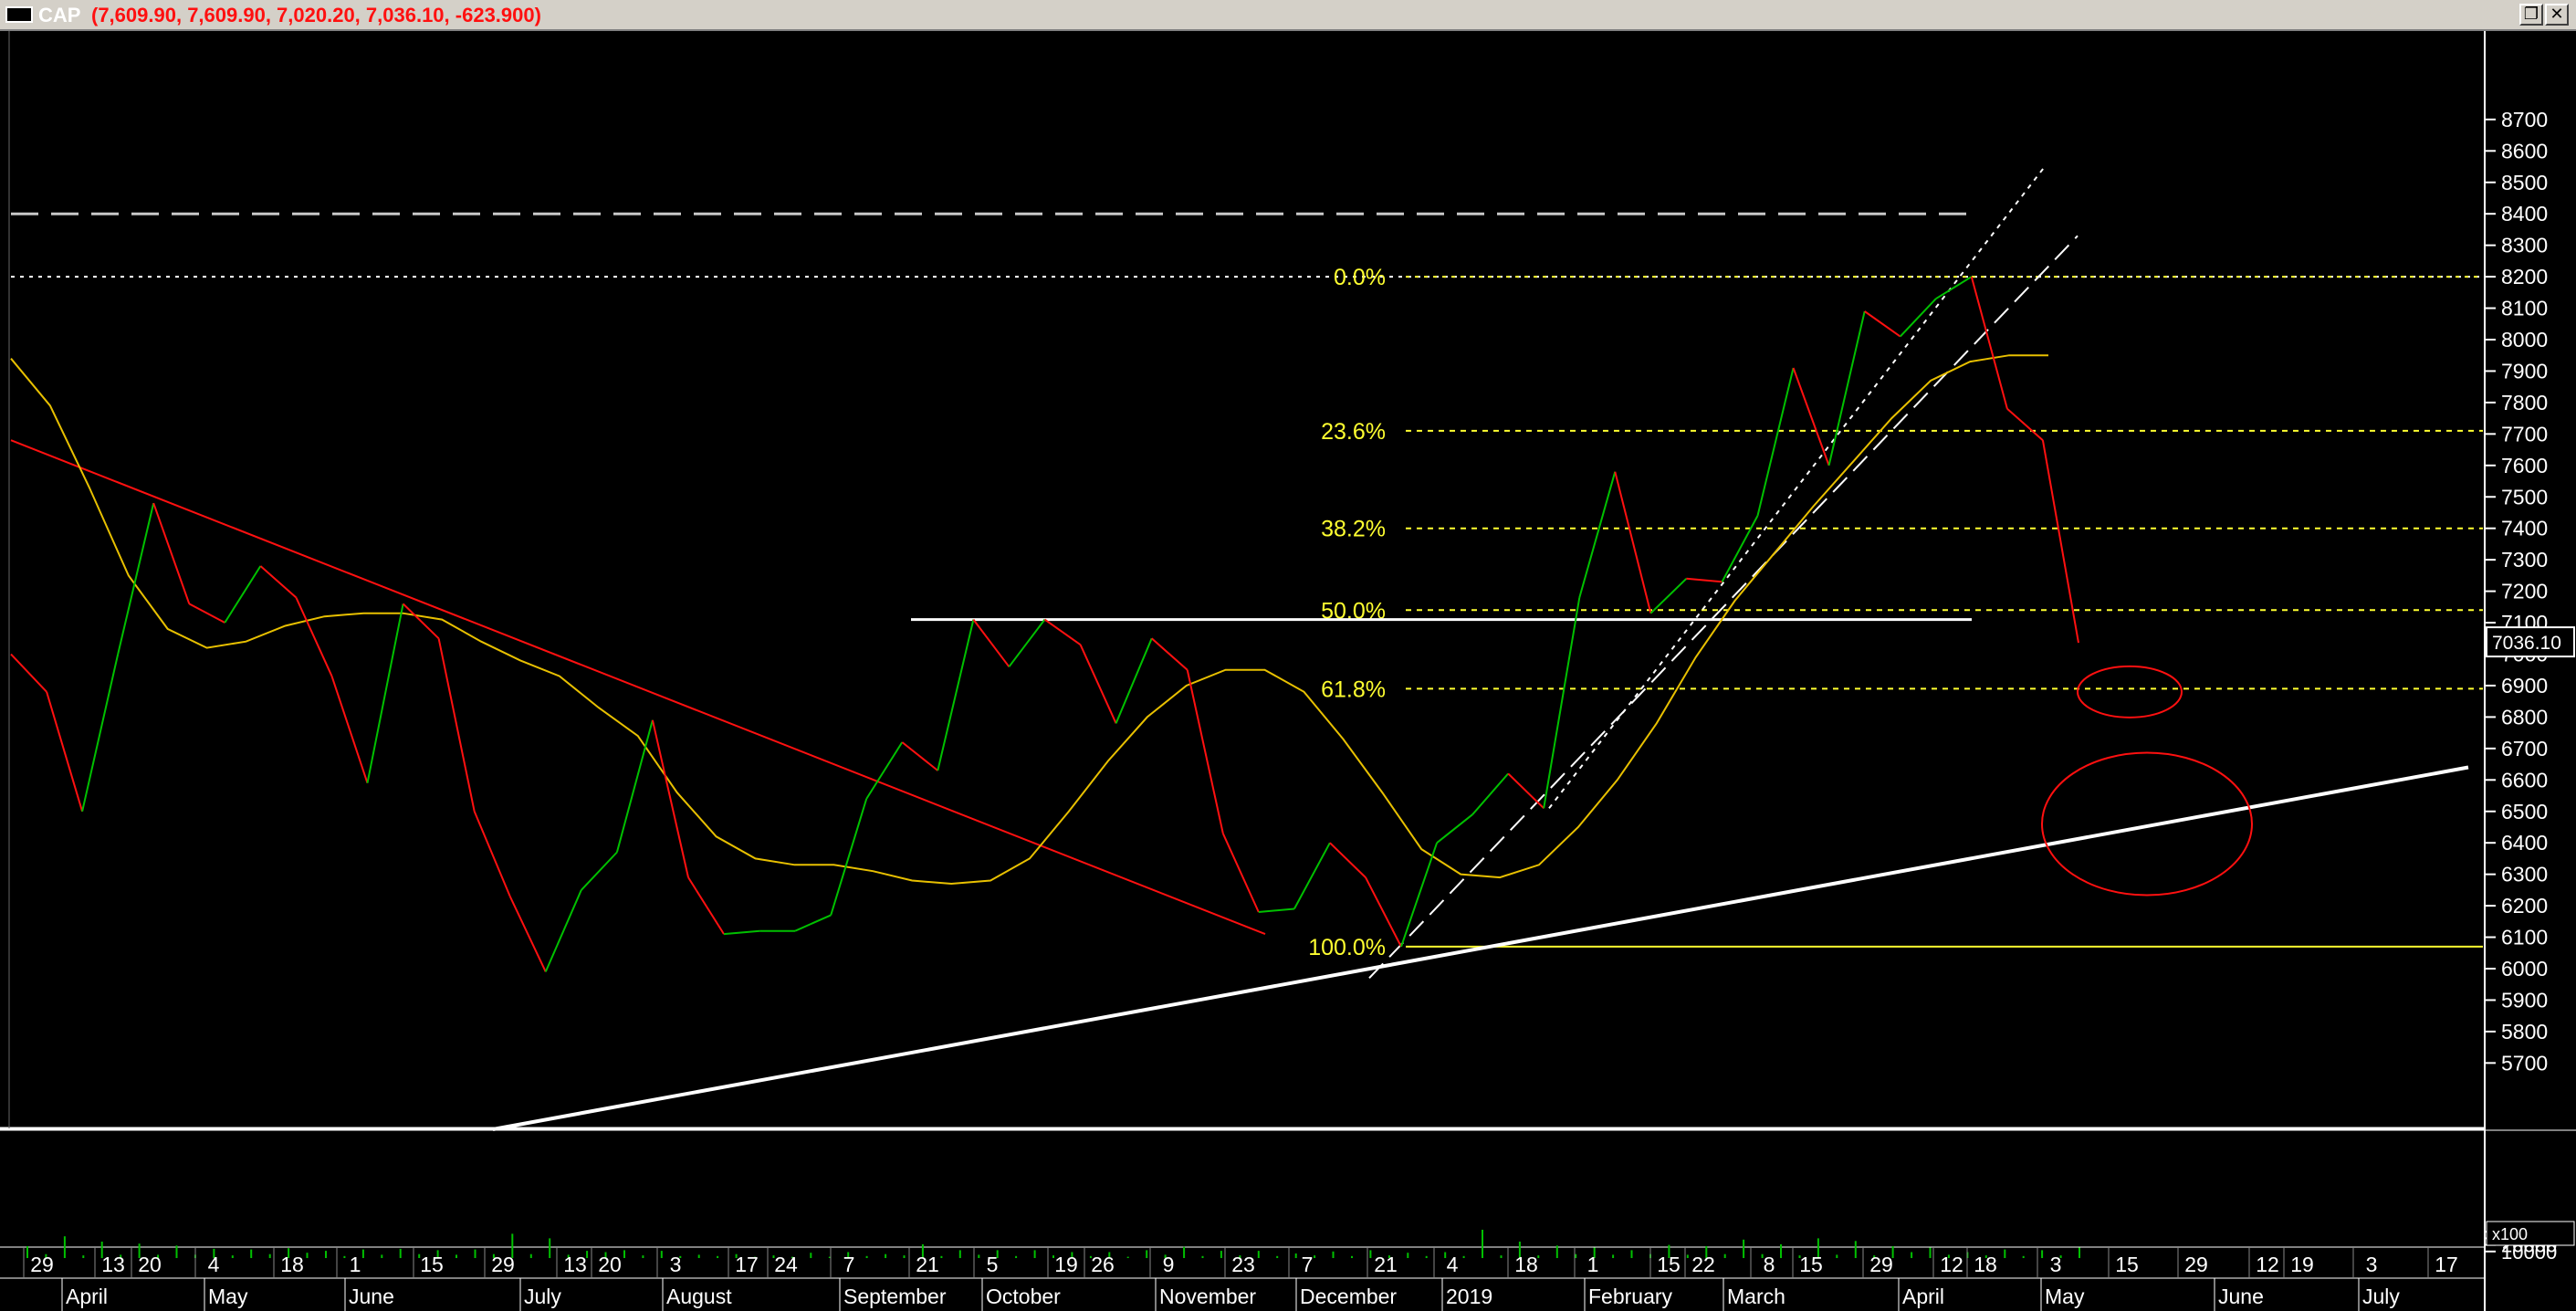 This screenshot has height=1311, width=2576. What do you see at coordinates (2510, 1234) in the screenshot?
I see `volume-unit-label: x100` at bounding box center [2510, 1234].